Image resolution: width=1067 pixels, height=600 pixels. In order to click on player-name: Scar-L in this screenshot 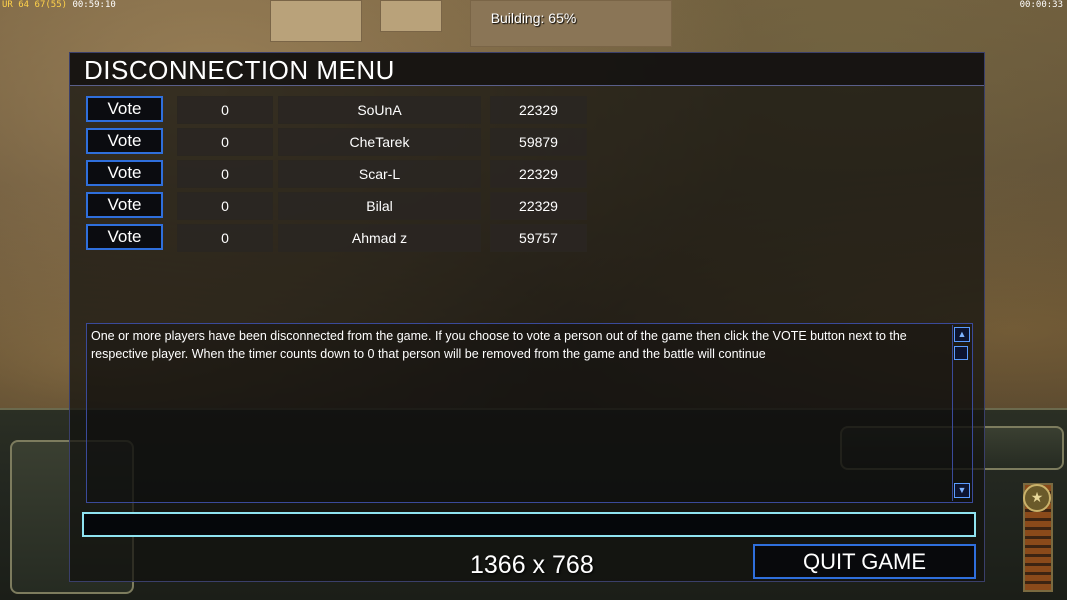, I will do `click(379, 174)`.